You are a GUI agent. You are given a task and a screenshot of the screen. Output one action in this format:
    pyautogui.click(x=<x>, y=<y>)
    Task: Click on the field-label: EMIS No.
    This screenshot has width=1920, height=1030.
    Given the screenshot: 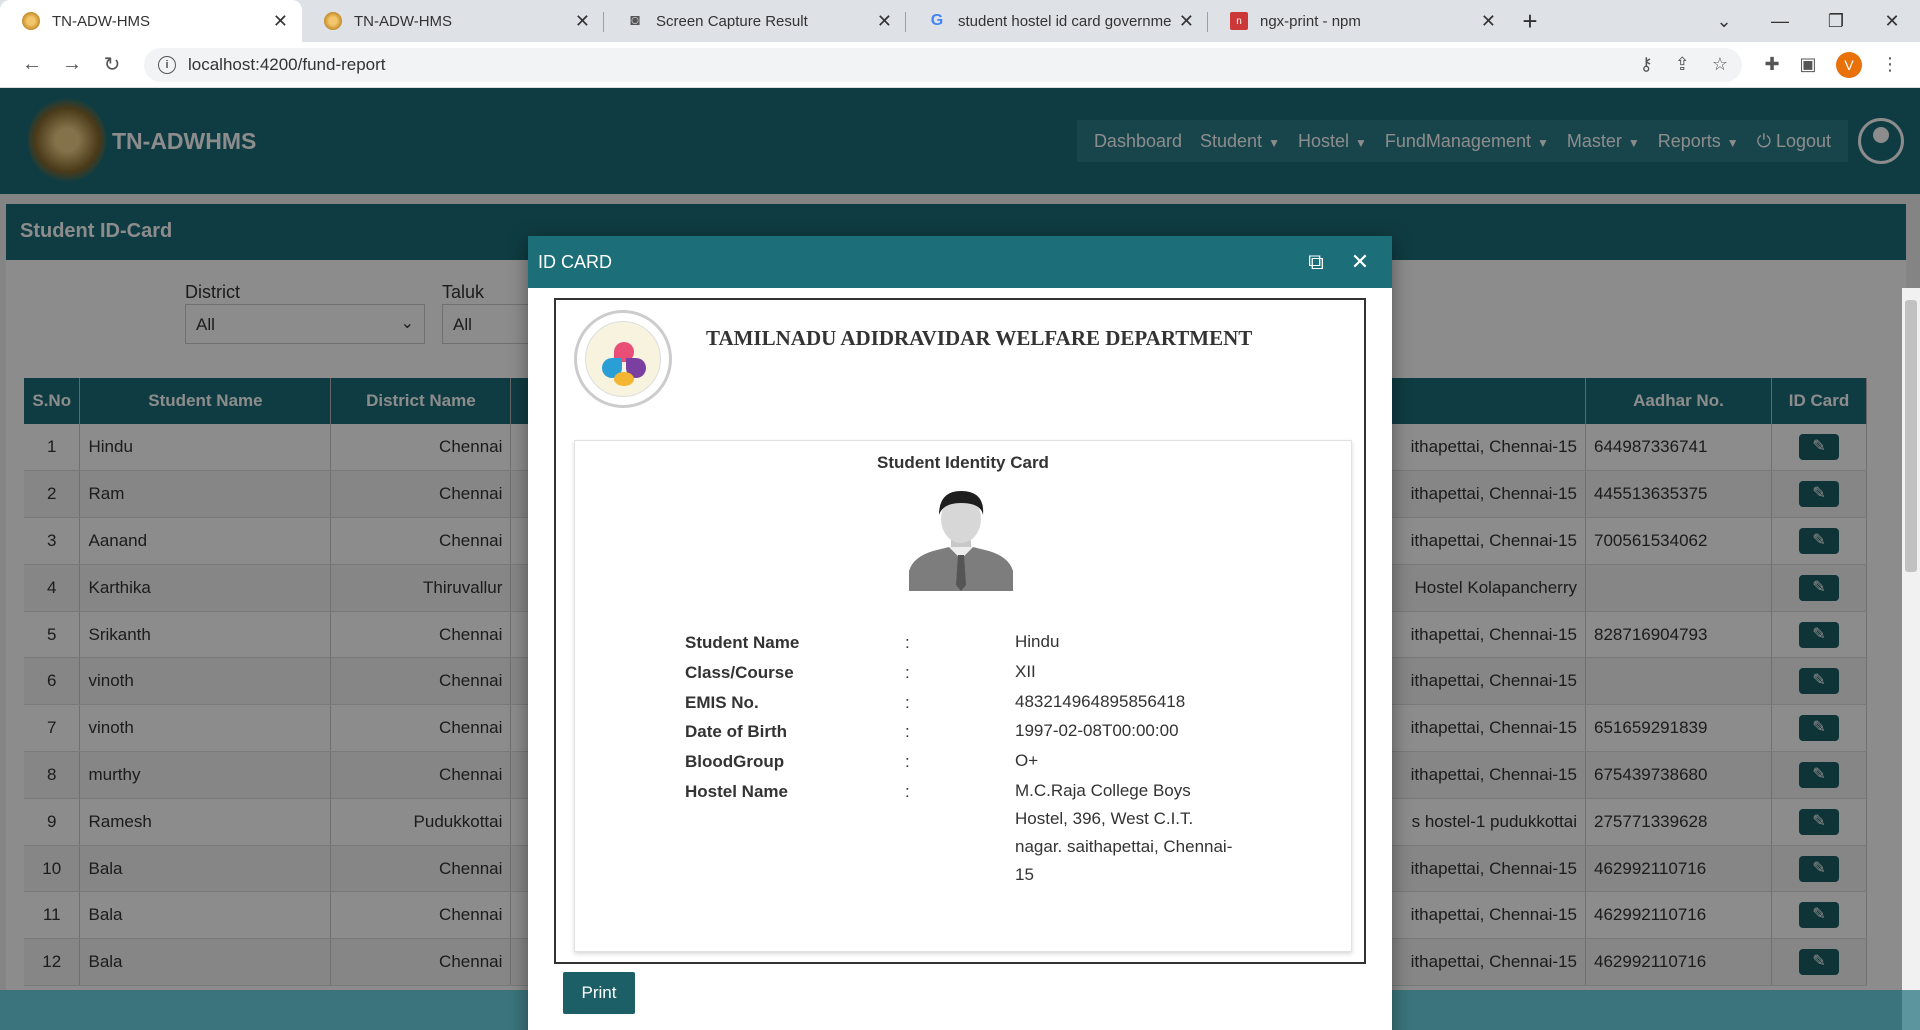 What is the action you would take?
    pyautogui.click(x=722, y=702)
    